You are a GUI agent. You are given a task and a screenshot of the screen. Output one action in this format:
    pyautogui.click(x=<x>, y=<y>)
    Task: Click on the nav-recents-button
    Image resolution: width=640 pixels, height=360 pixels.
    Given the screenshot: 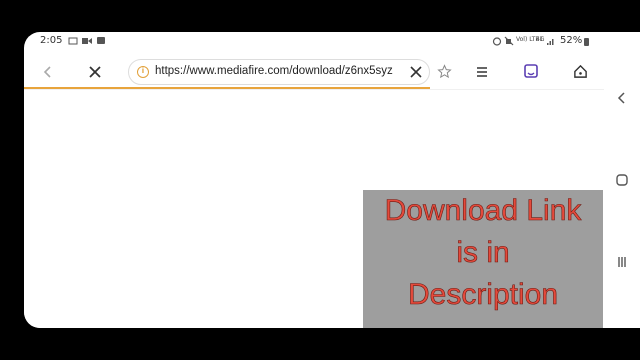 What is the action you would take?
    pyautogui.click(x=622, y=262)
    